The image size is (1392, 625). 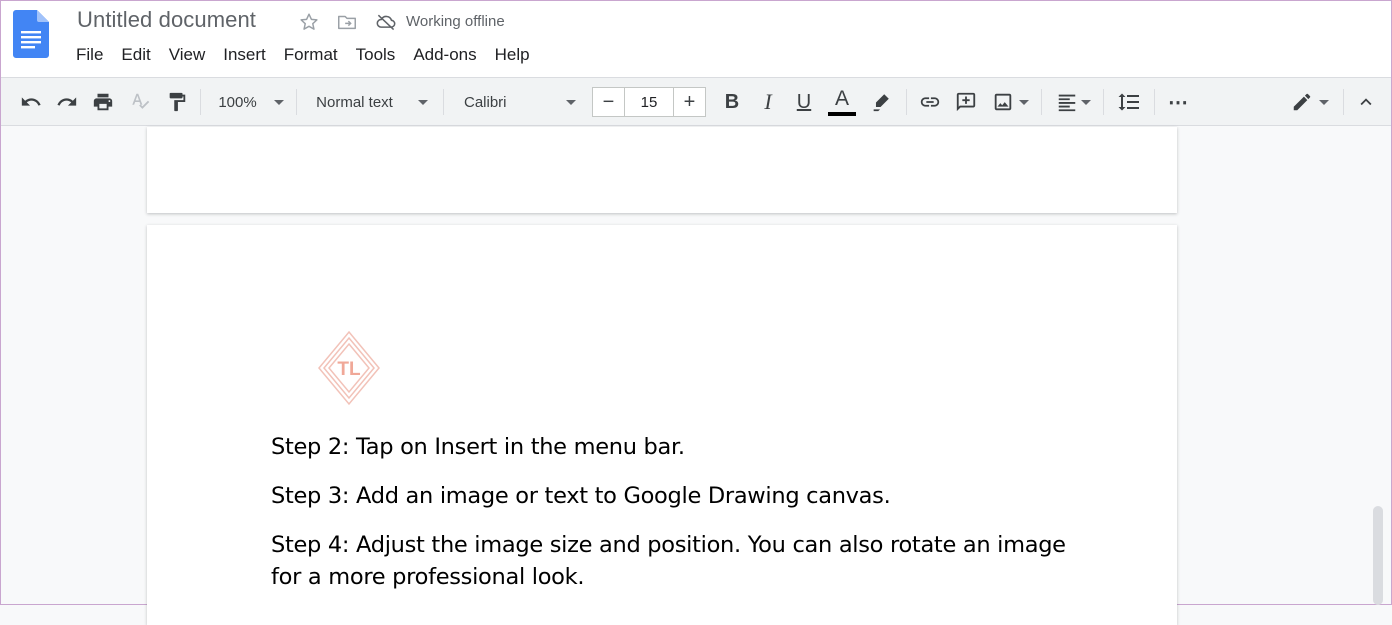 What do you see at coordinates (354, 102) in the screenshot?
I see `paragraph-style-value: Normal text` at bounding box center [354, 102].